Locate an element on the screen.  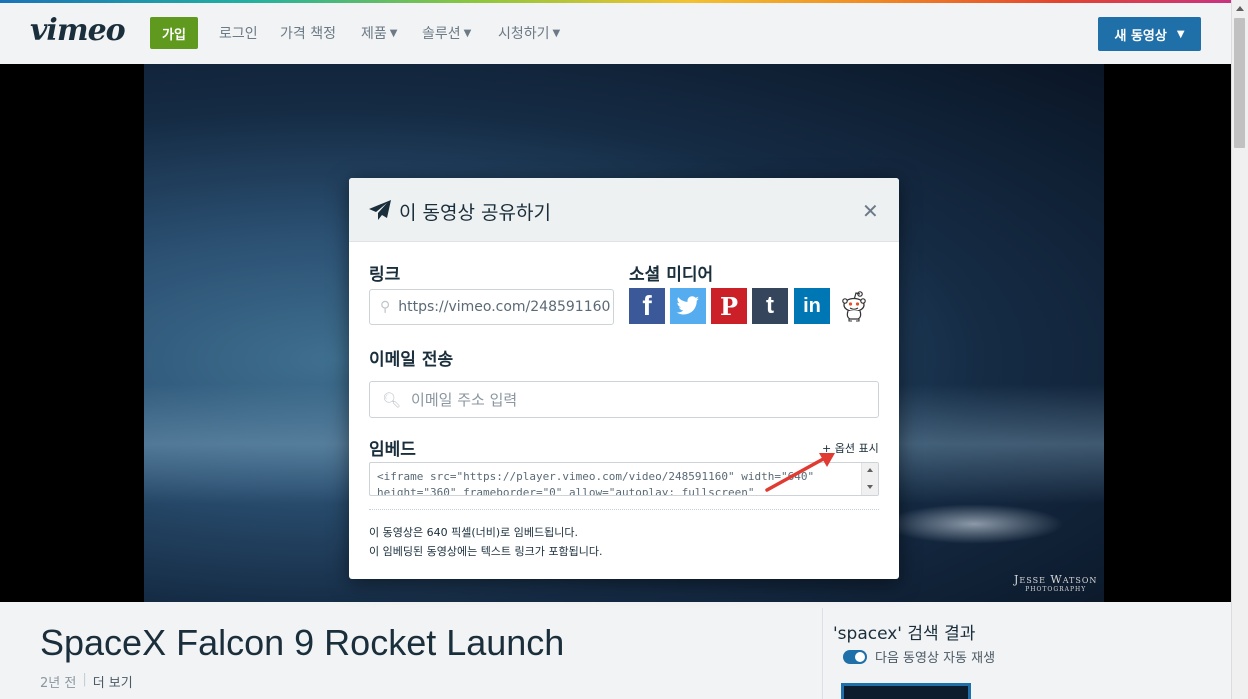
embed-scrollbar is located at coordinates (869, 479).